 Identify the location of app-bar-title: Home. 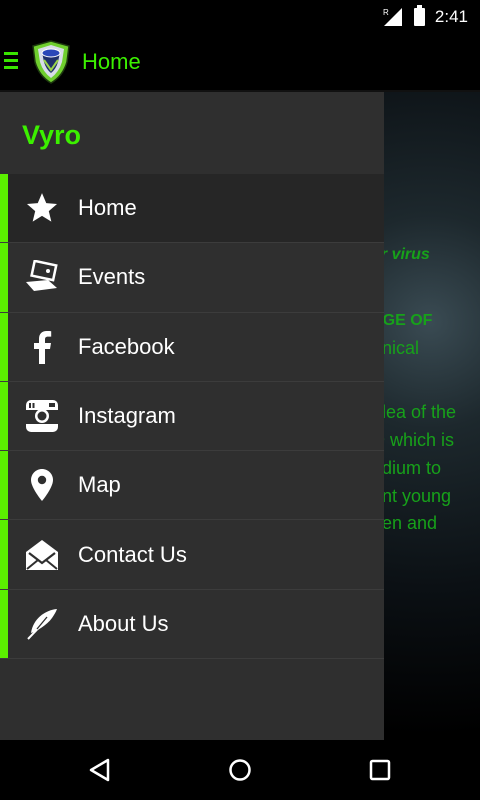
(111, 61).